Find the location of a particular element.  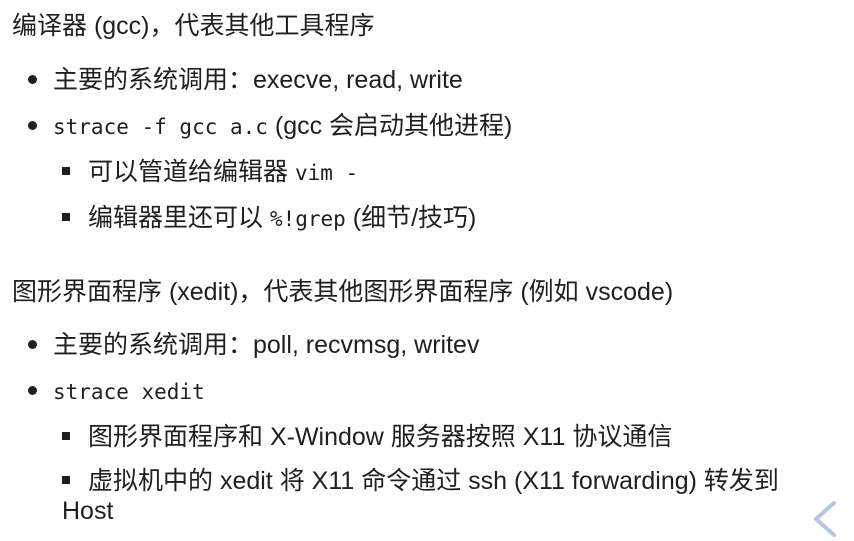

chevron-left-icon is located at coordinates (825, 519).